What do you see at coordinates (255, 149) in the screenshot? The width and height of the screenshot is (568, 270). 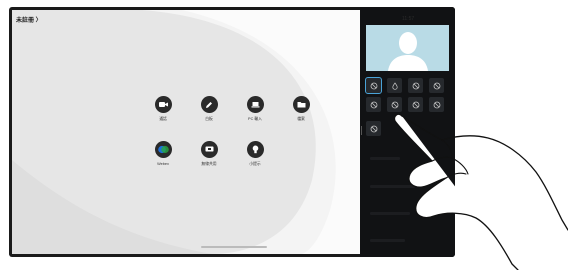 I see `lightbulb-icon` at bounding box center [255, 149].